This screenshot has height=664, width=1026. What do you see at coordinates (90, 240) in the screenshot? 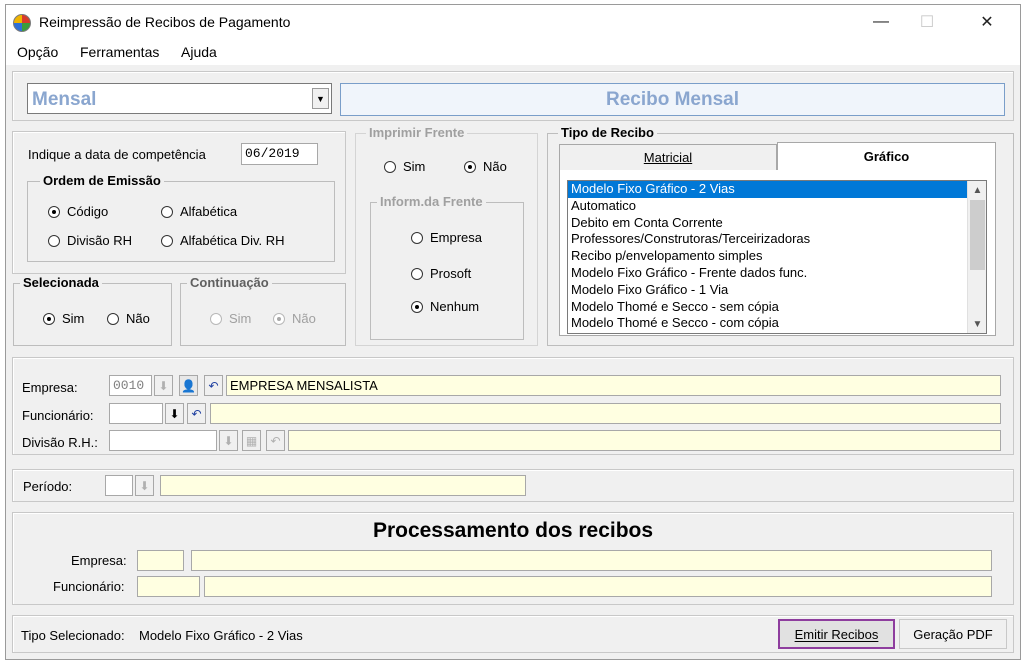
I see `radio-divisao-rh: Divisão RH` at bounding box center [90, 240].